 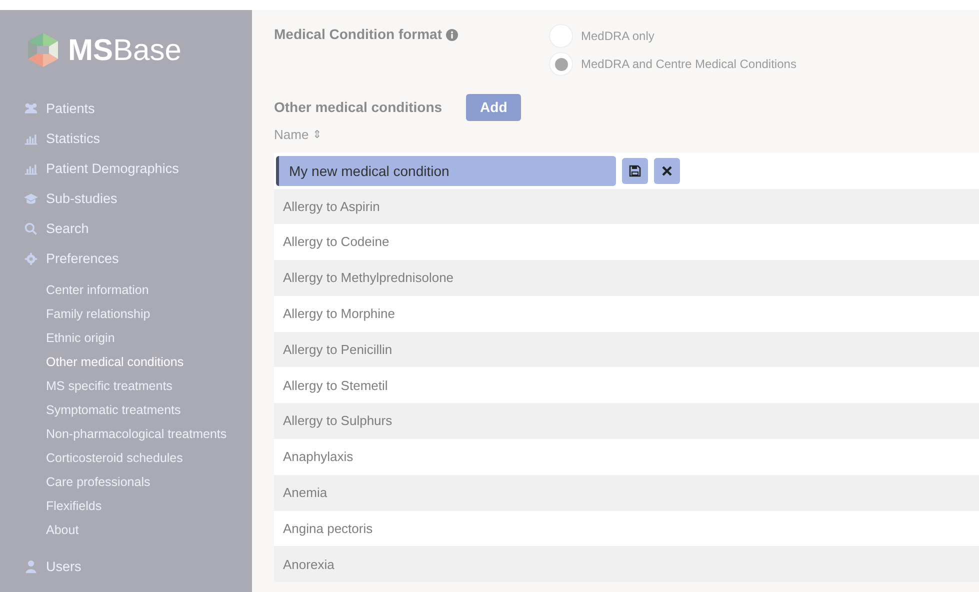 I want to click on radio-button, so click(x=561, y=64).